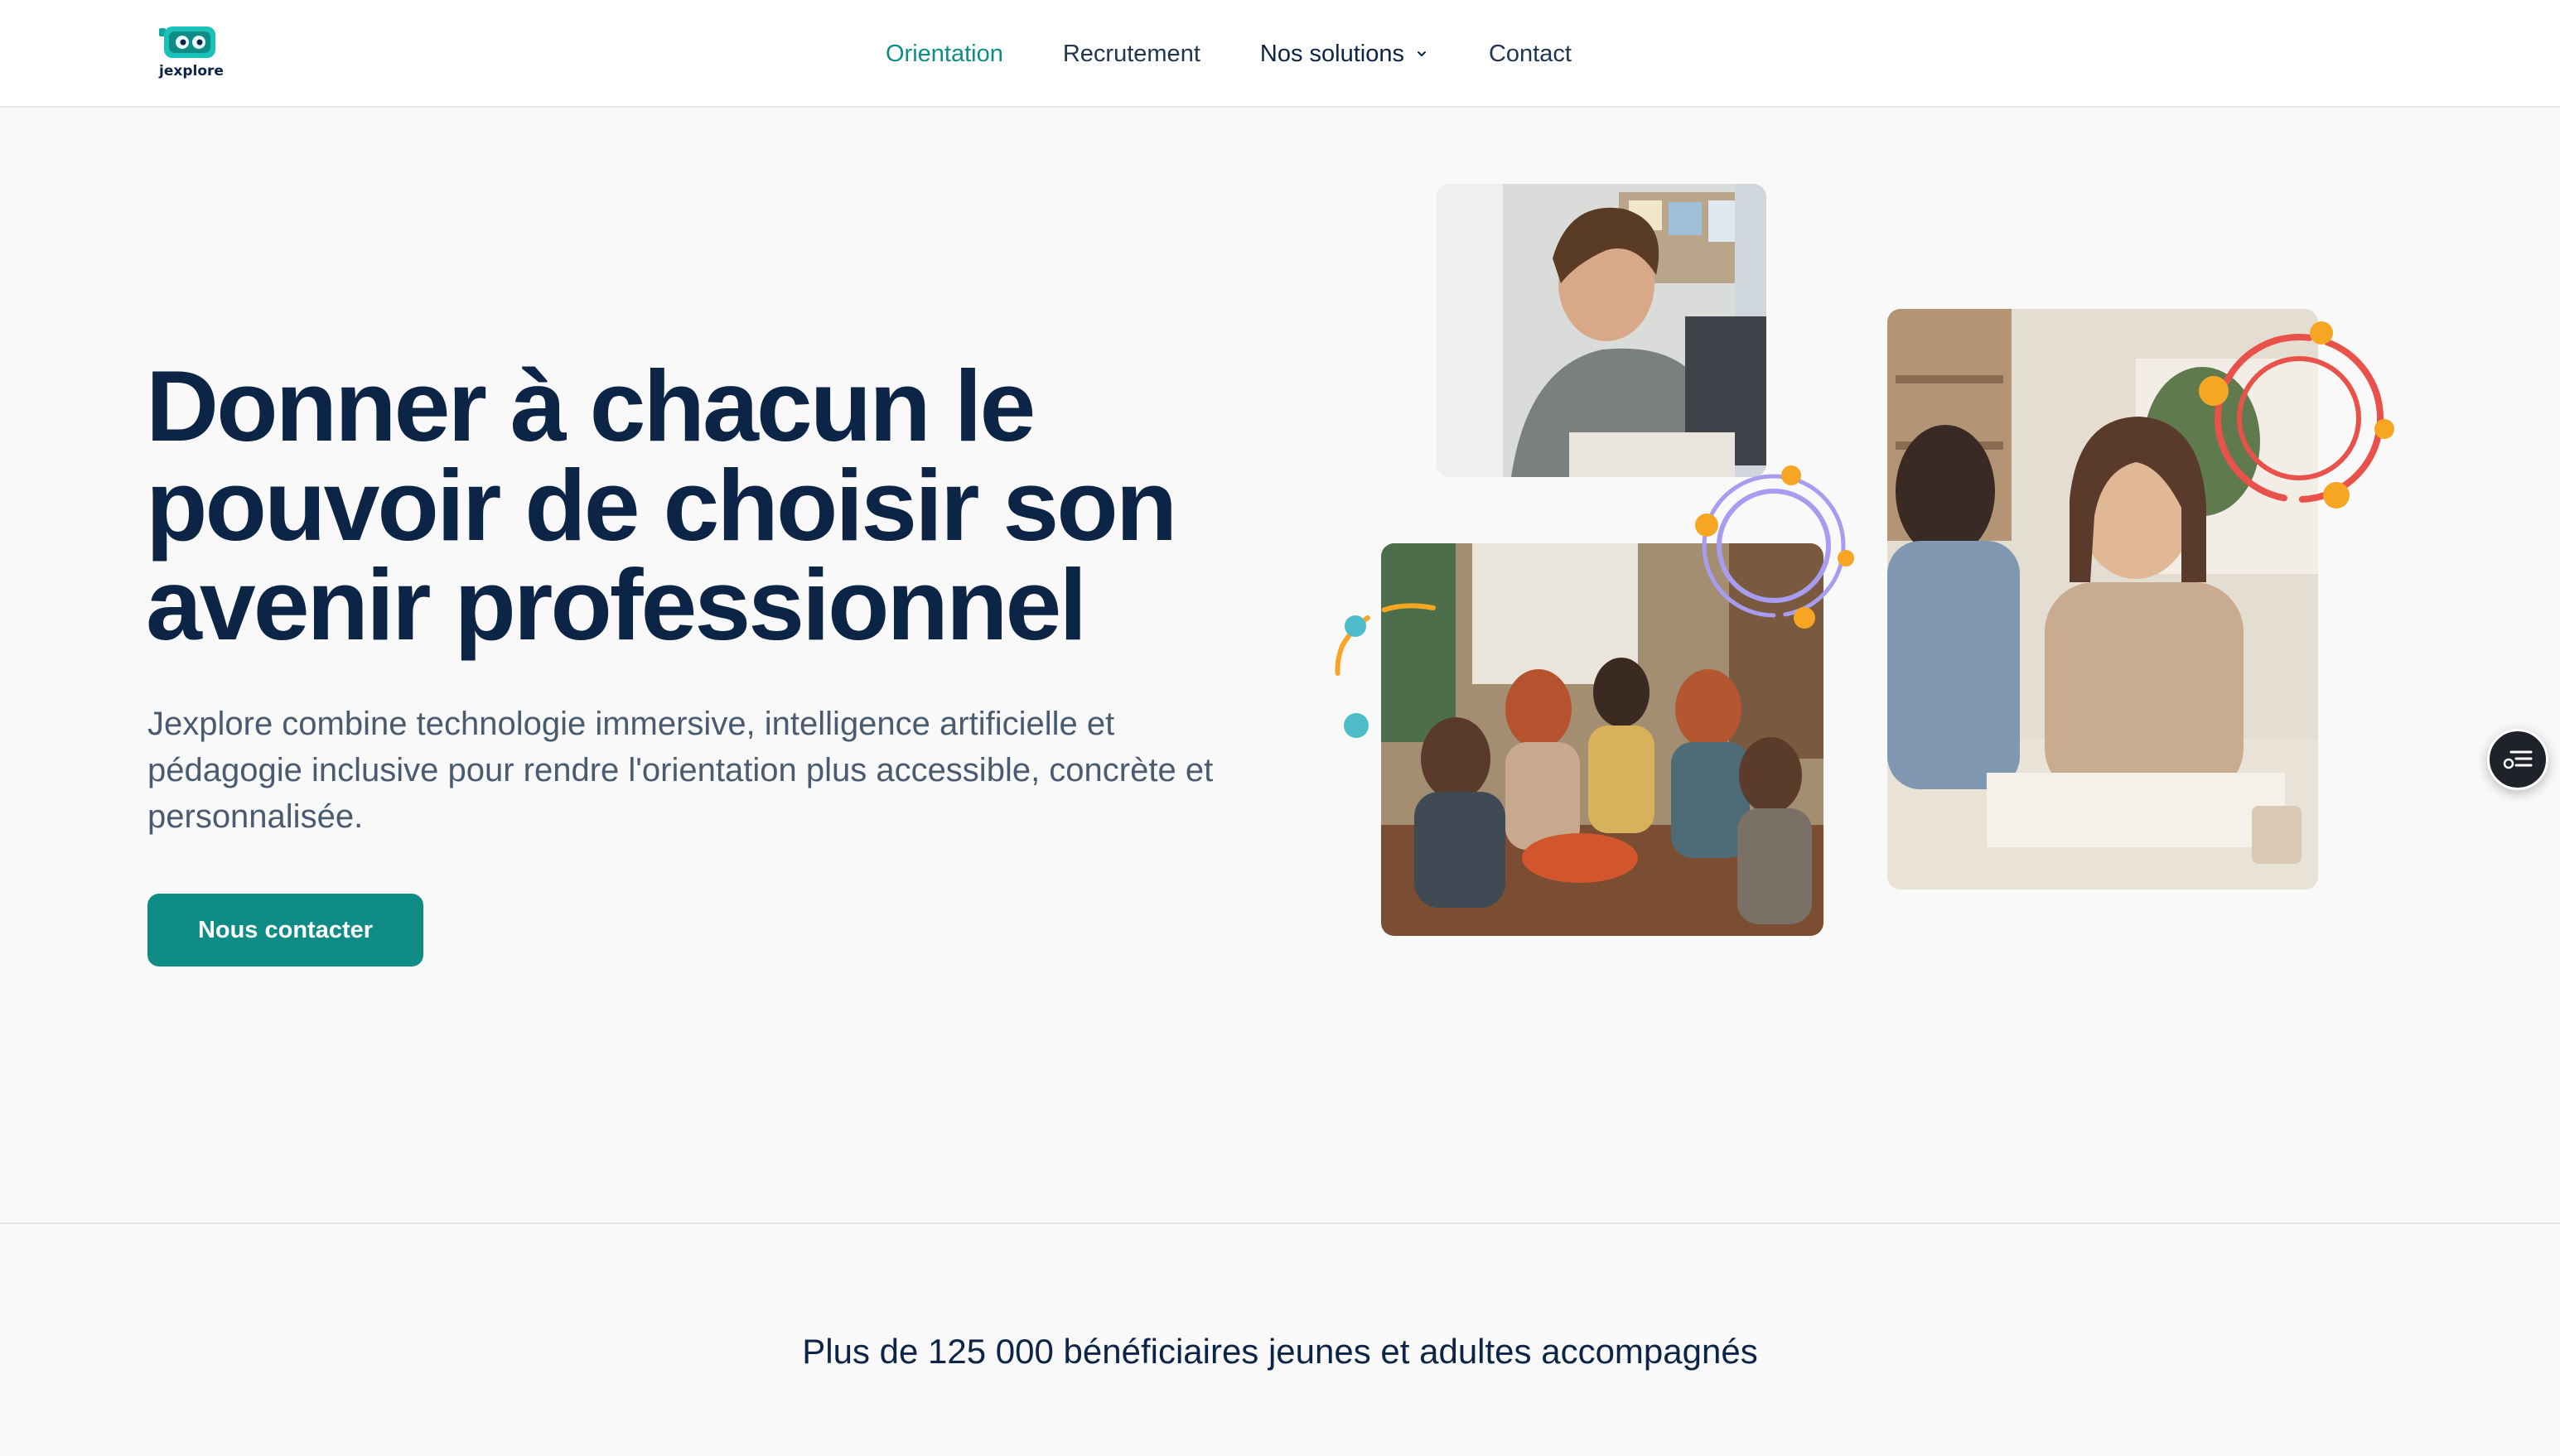 This screenshot has height=1456, width=2560. Describe the element at coordinates (1601, 330) in the screenshot. I see `student-photo` at that location.